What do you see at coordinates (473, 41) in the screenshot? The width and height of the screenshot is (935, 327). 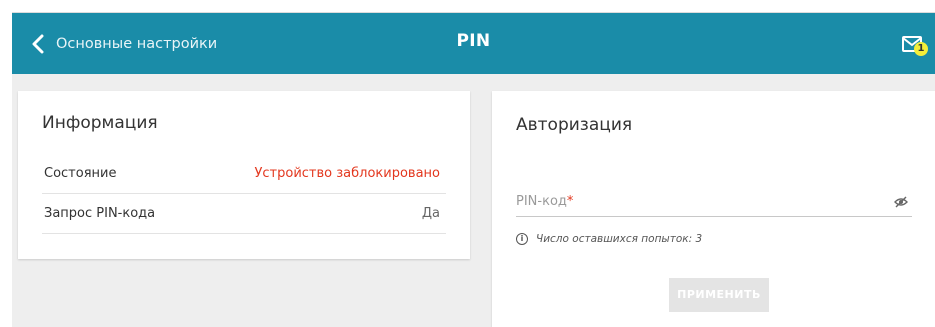 I see `page-title: PIN` at bounding box center [473, 41].